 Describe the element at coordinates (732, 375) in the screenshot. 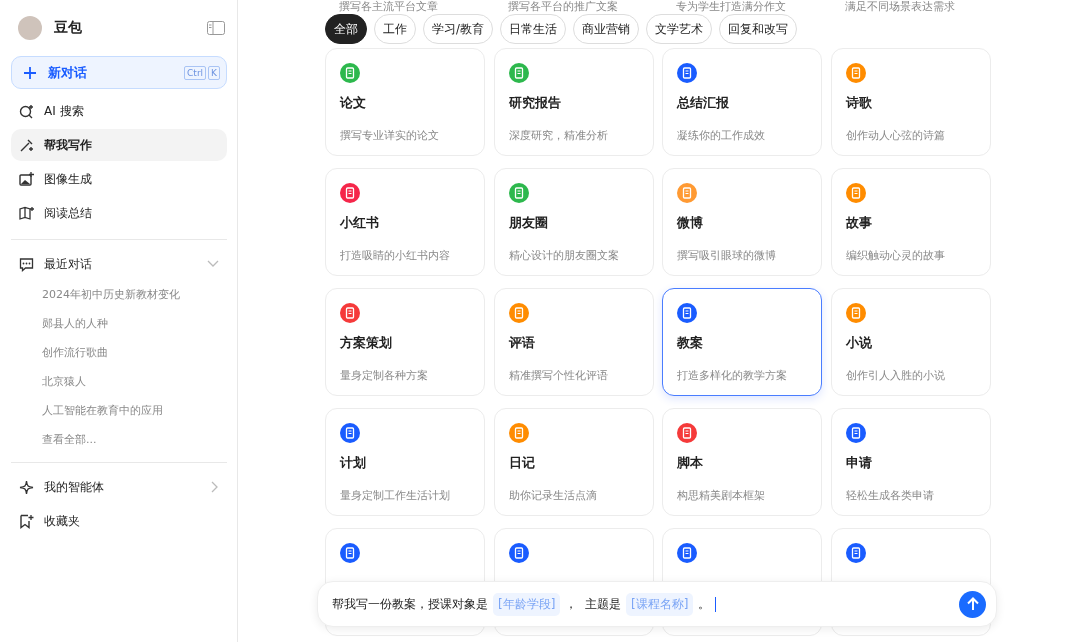

I see `card-description: 打造多样化的教学方案` at that location.